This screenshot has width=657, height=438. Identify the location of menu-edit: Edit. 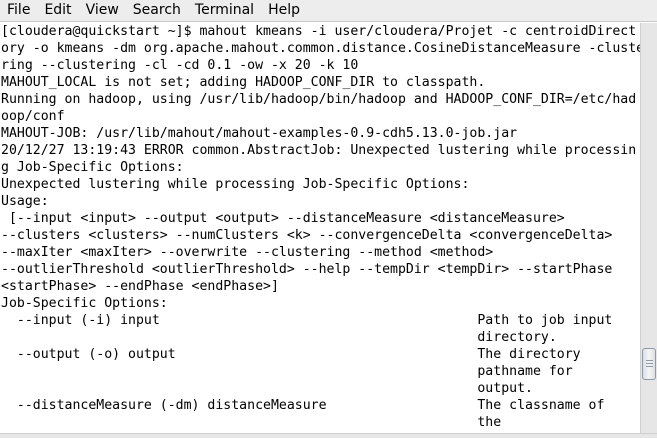
(57, 11).